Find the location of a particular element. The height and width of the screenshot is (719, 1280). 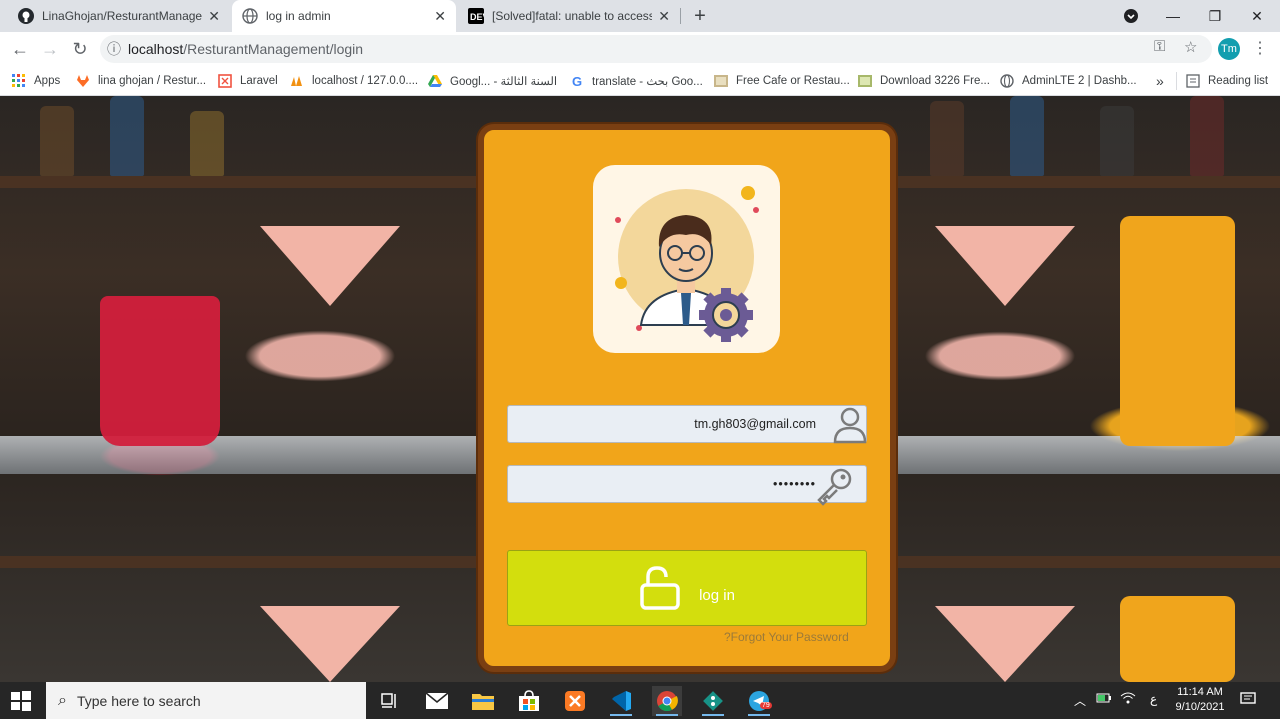

menu-kebab-icon: ⋮ is located at coordinates (1260, 48).